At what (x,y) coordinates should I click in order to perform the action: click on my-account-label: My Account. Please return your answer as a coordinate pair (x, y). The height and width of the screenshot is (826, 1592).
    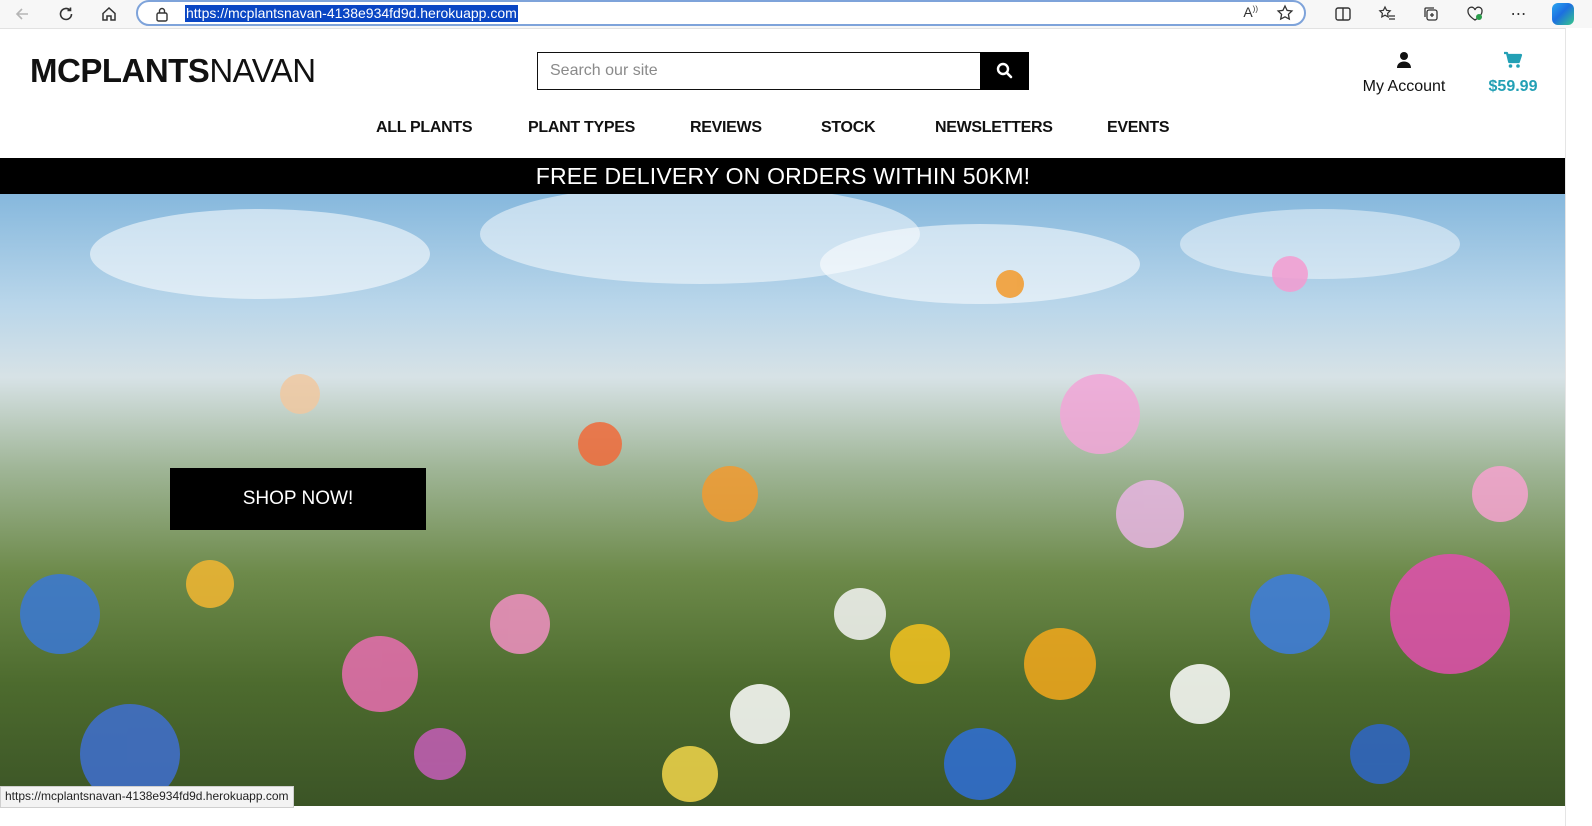
    Looking at the image, I should click on (1404, 86).